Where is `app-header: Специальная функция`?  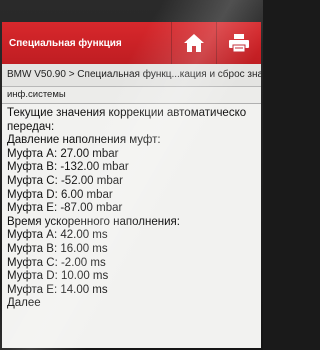
app-header: Специальная функция is located at coordinates (131, 43).